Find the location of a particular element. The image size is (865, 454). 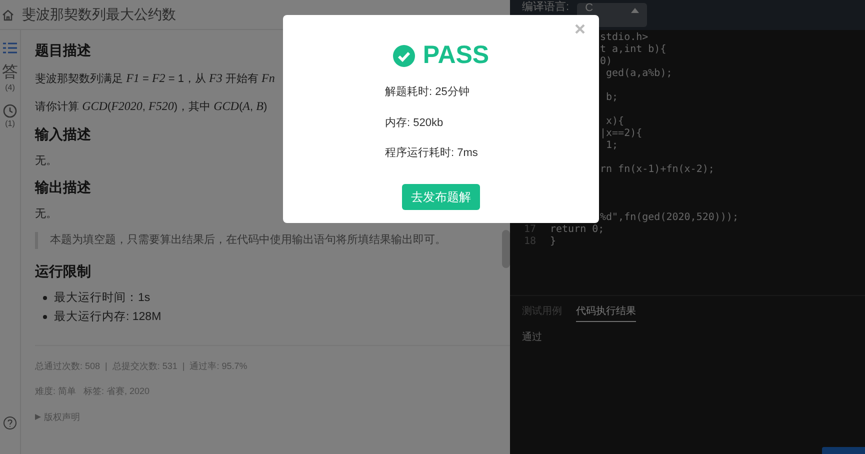

scrollbar-thumb is located at coordinates (506, 249).